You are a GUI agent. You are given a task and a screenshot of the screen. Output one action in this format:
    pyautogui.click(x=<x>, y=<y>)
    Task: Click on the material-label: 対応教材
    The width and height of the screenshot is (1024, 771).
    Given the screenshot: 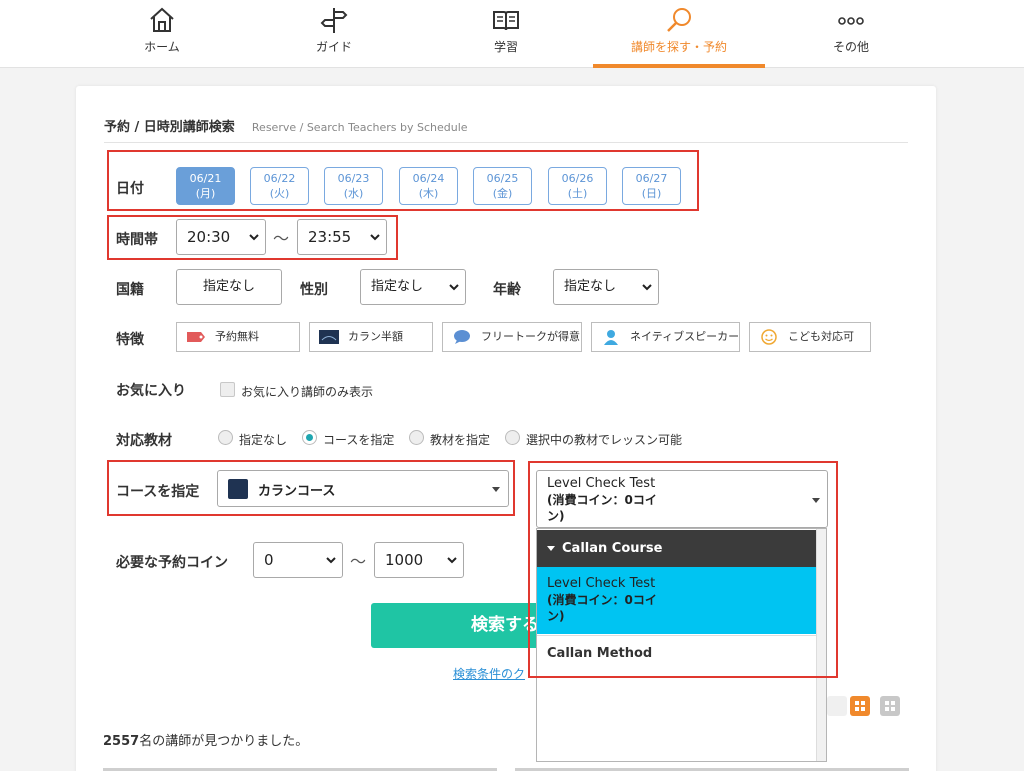 What is the action you would take?
    pyautogui.click(x=144, y=441)
    